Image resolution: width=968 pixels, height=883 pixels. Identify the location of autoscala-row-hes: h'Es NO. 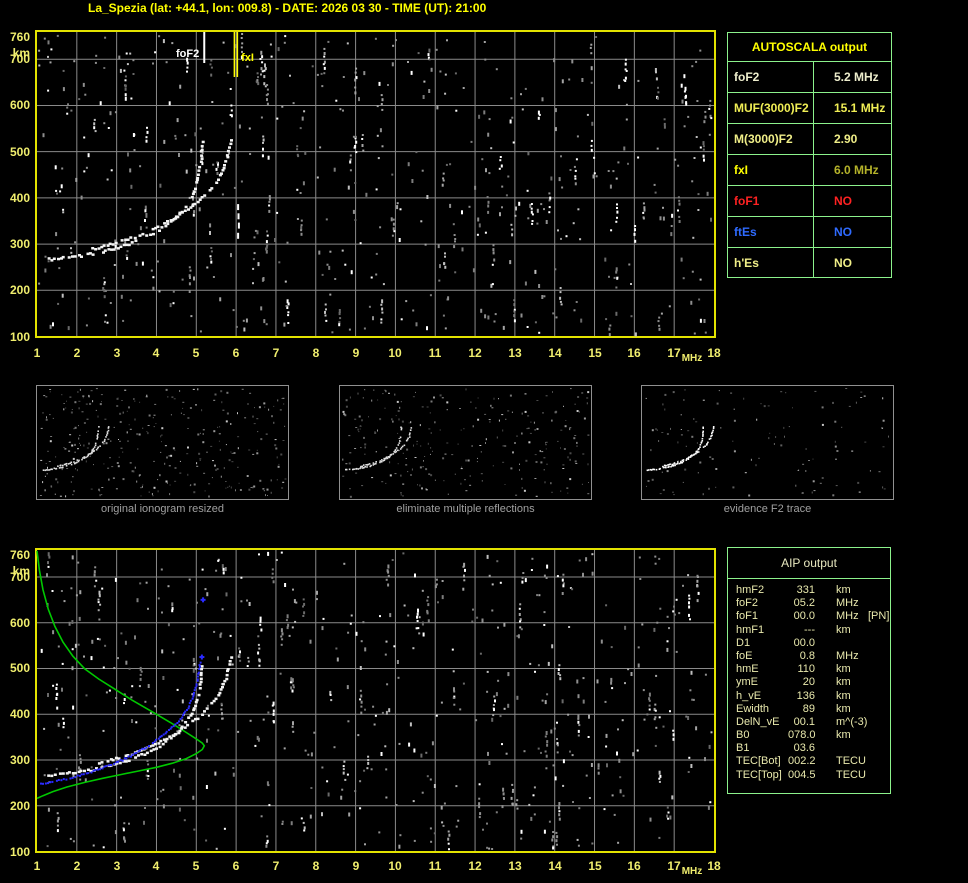
(809, 262).